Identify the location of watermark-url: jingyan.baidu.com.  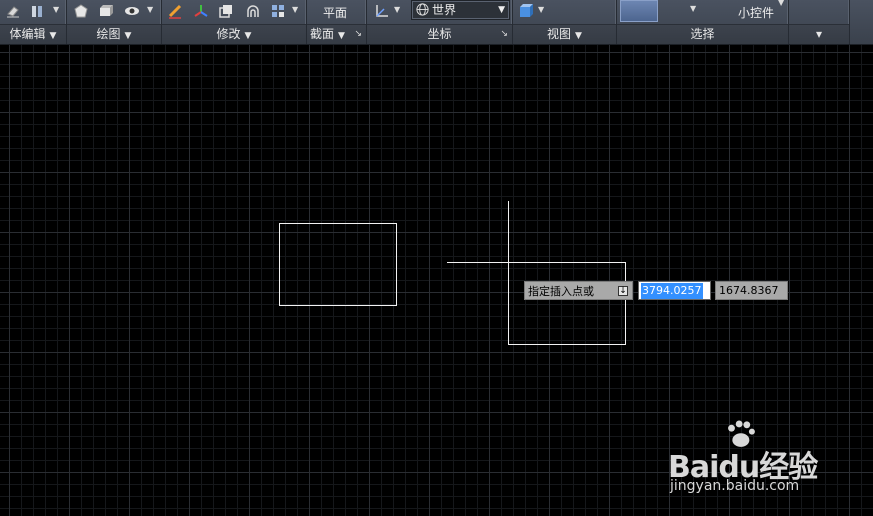
(735, 486).